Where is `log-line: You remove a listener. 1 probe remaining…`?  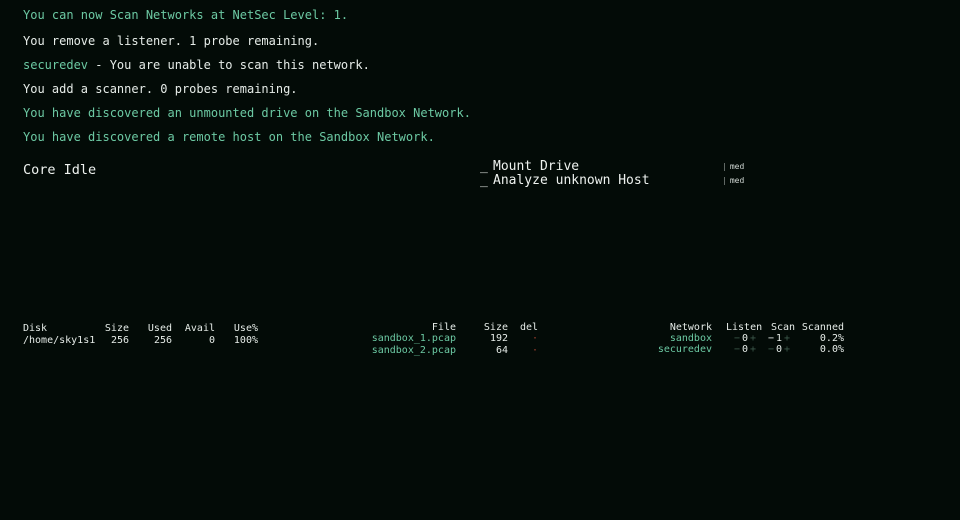
log-line: You remove a listener. 1 probe remaining… is located at coordinates (171, 41).